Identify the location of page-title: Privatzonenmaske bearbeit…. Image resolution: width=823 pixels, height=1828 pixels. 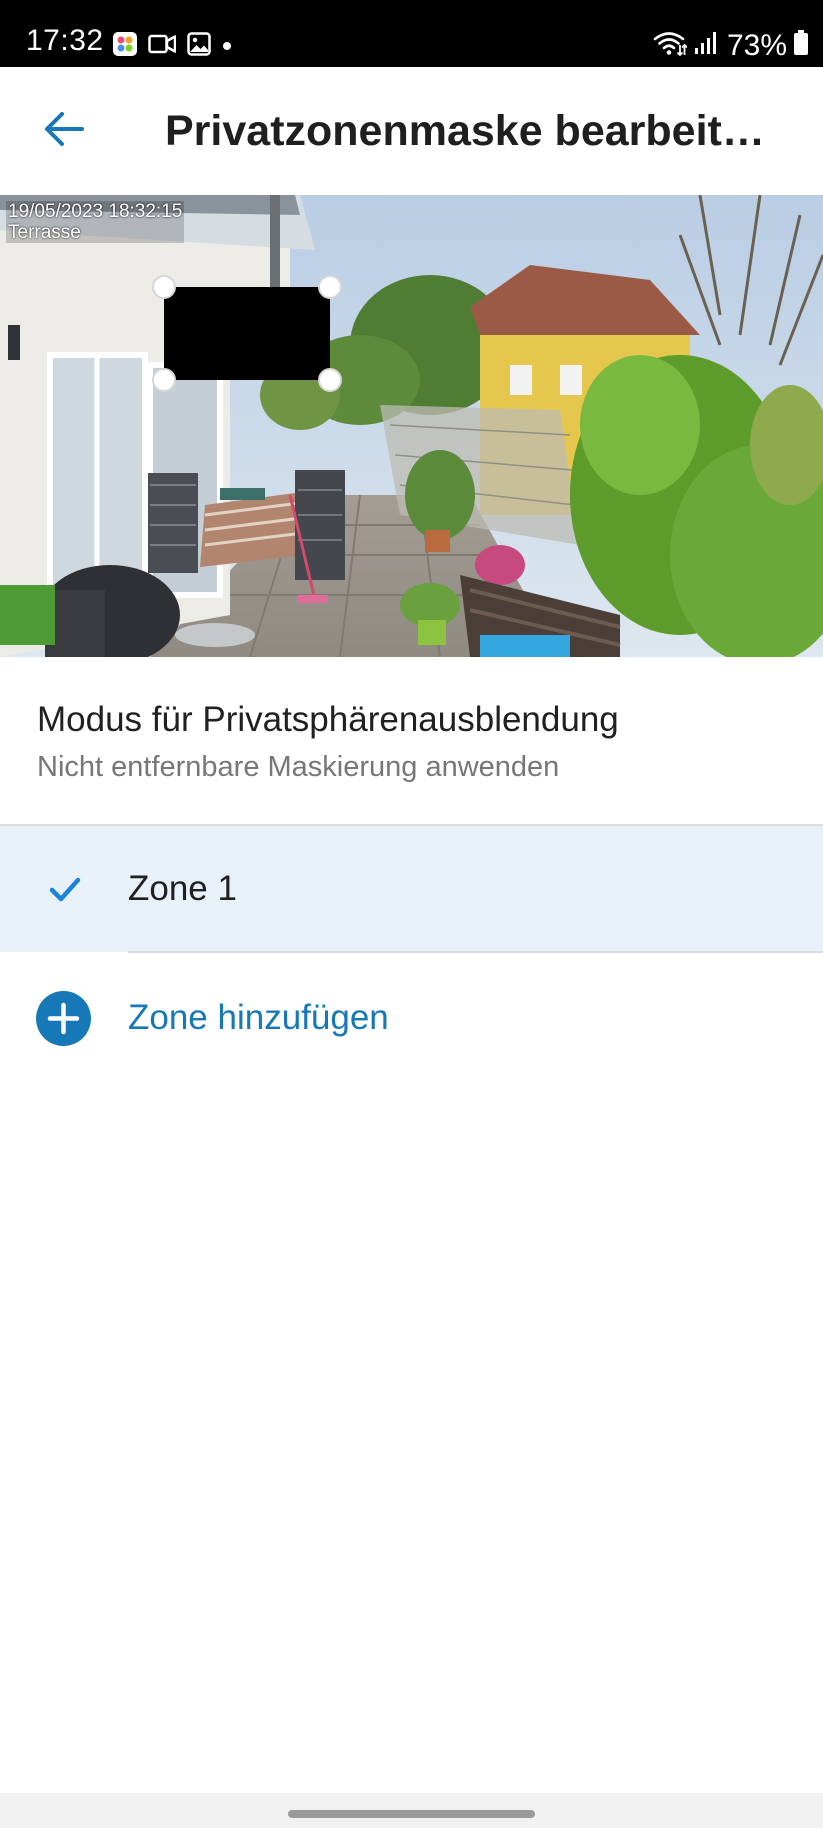
(465, 131).